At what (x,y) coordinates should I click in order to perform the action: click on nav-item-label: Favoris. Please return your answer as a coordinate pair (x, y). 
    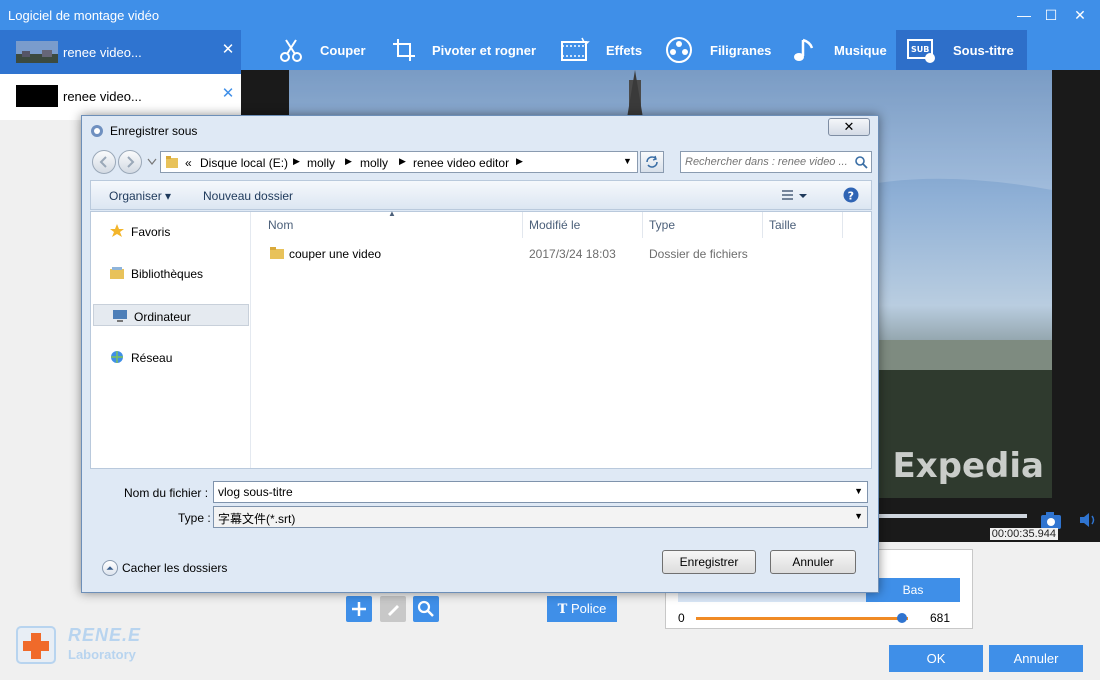
    Looking at the image, I should click on (151, 232).